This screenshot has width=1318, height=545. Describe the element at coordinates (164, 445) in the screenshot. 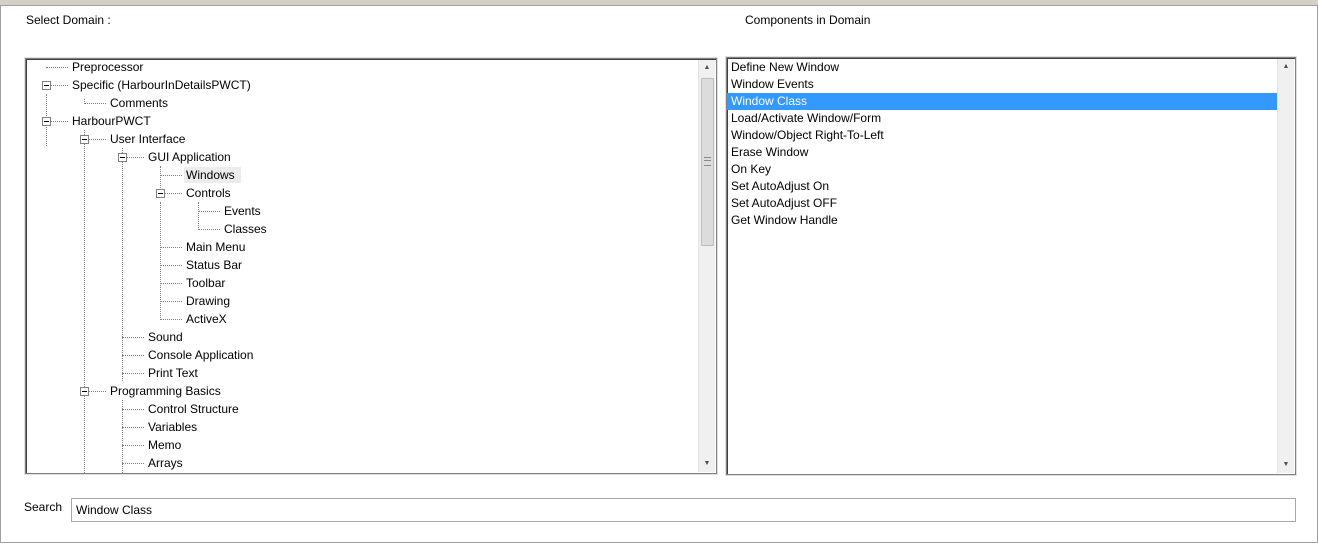

I see `tree-node-memo: Memo` at that location.